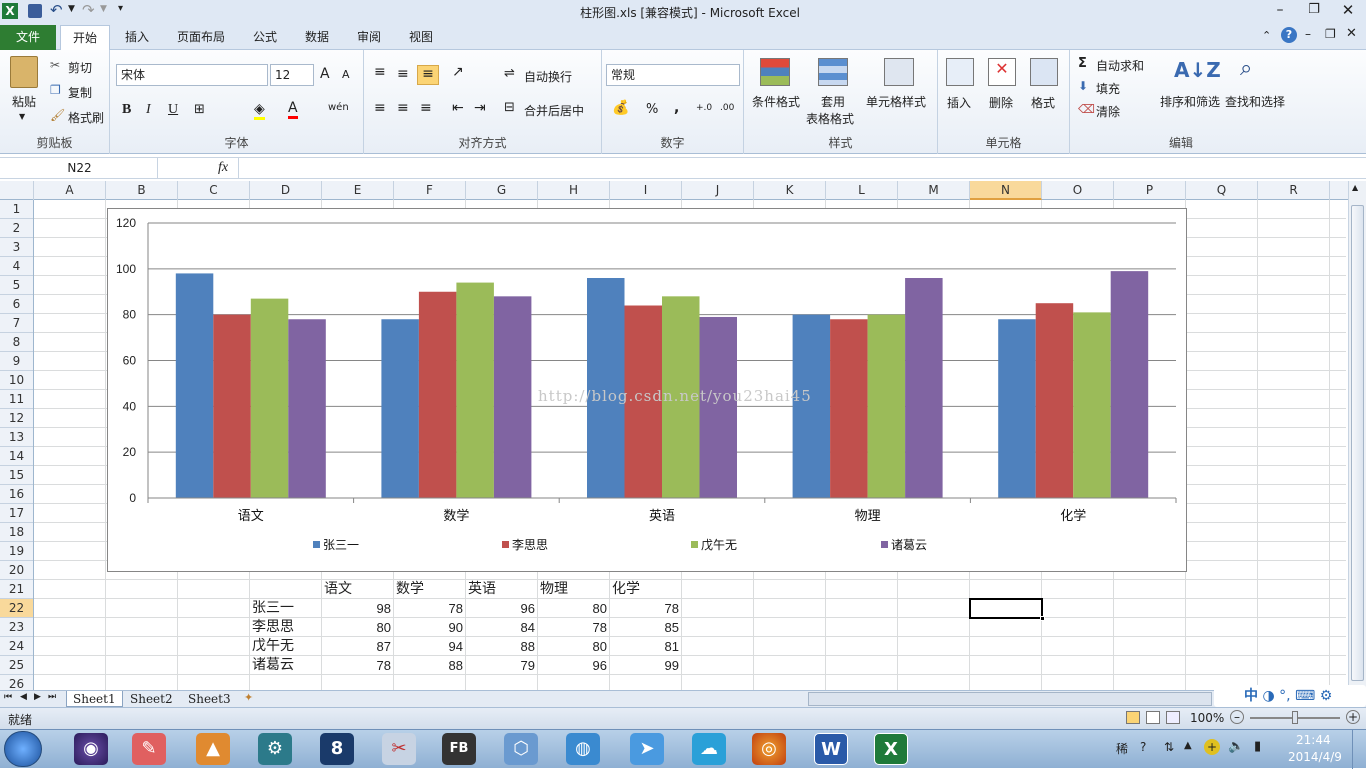 The width and height of the screenshot is (1366, 769). What do you see at coordinates (286, 190) in the screenshot?
I see `column-header-d: D` at bounding box center [286, 190].